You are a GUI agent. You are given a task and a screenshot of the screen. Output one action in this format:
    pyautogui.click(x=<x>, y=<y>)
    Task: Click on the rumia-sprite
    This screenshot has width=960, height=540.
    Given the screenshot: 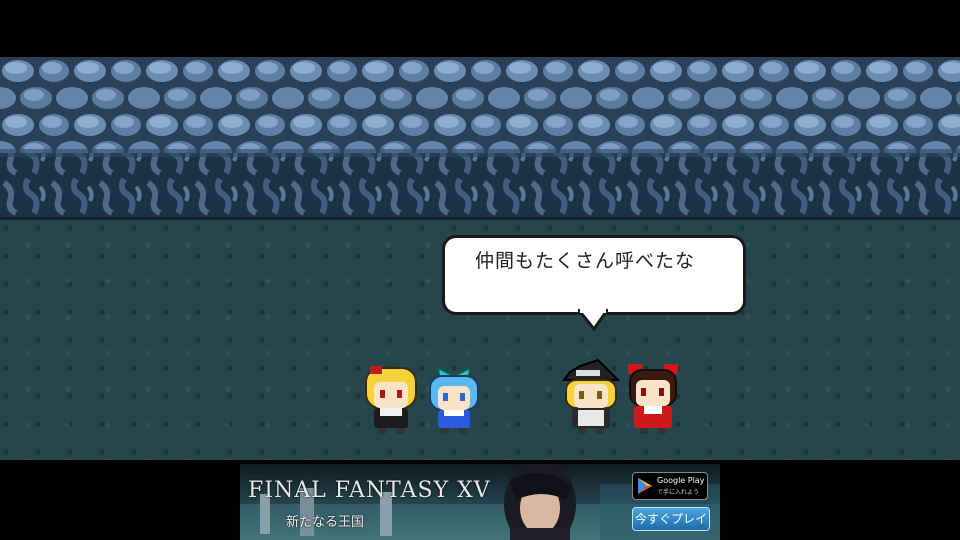 What is the action you would take?
    pyautogui.click(x=392, y=399)
    